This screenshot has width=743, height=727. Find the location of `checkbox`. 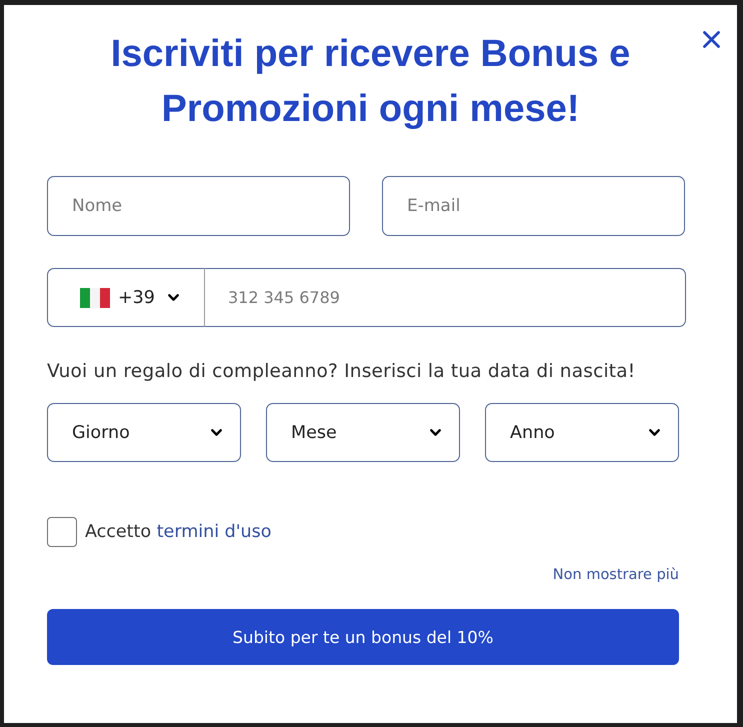

checkbox is located at coordinates (62, 532).